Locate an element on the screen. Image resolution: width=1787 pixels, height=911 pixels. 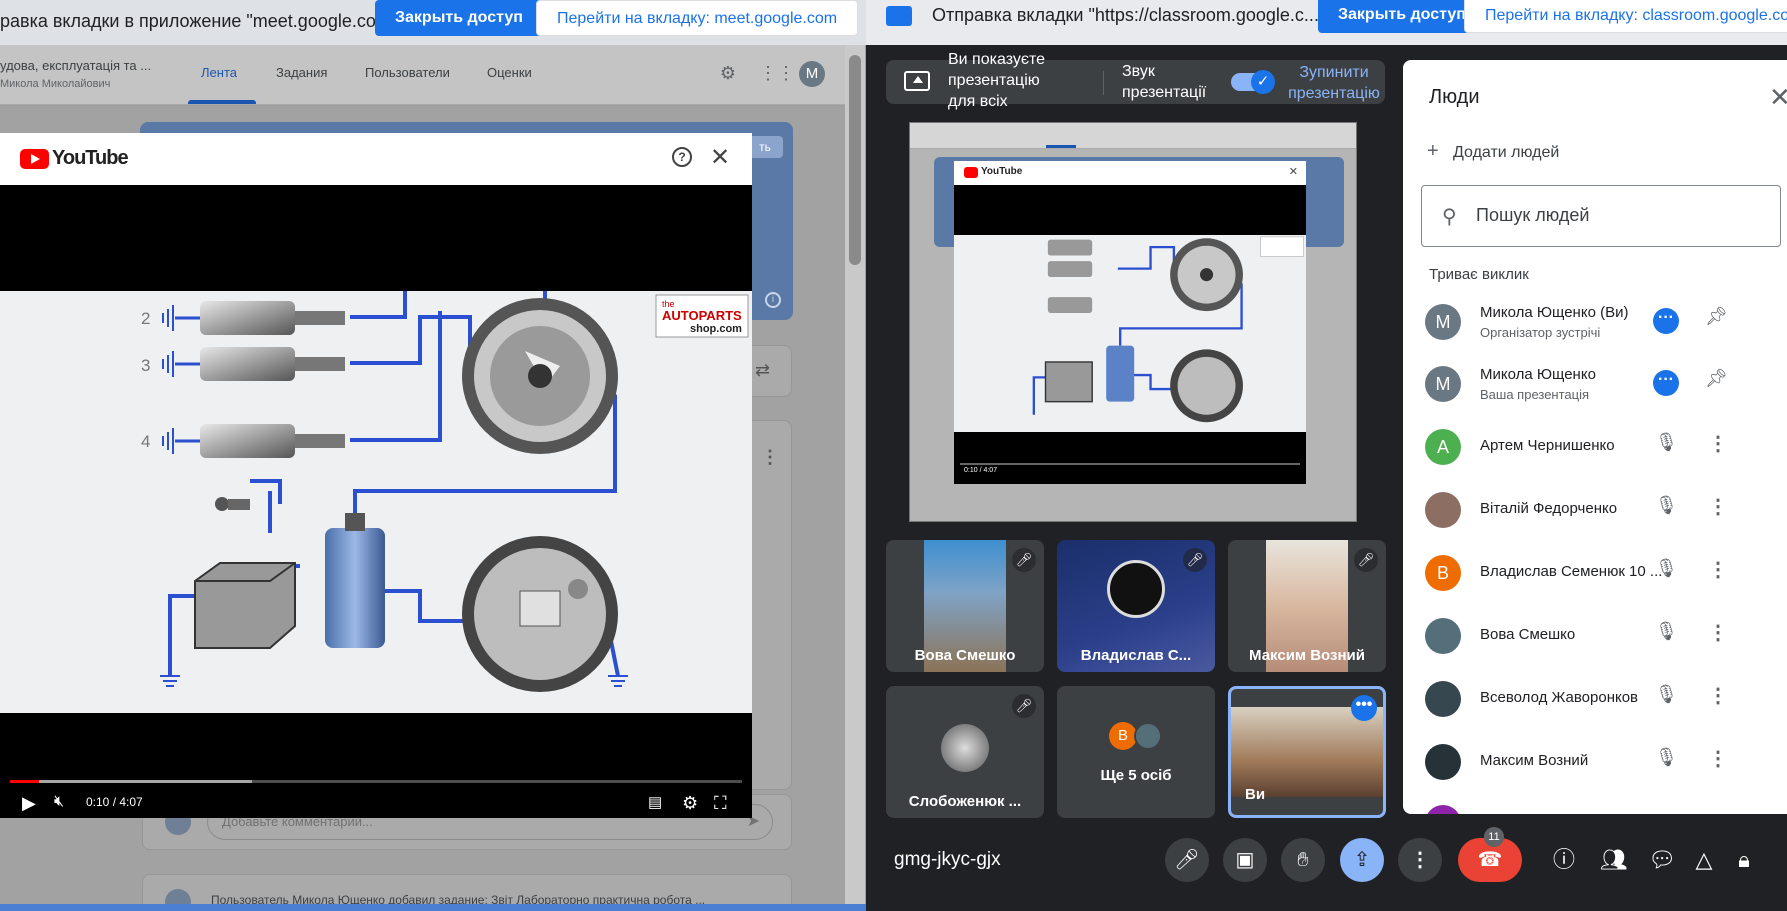
tab-classwork: Задания is located at coordinates (301, 72).